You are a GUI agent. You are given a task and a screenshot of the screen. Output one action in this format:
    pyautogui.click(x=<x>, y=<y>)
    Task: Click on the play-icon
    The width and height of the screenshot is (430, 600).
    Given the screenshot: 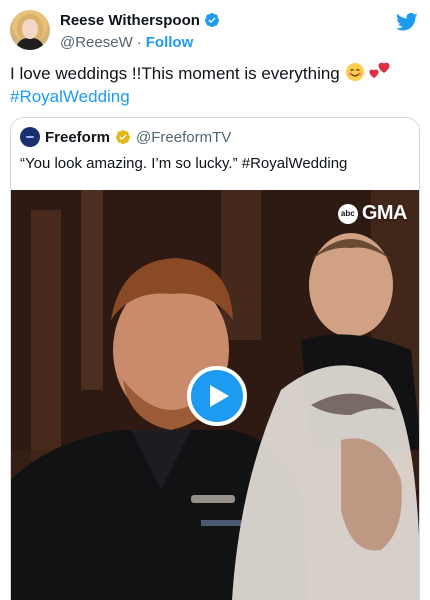 What is the action you would take?
    pyautogui.click(x=219, y=396)
    